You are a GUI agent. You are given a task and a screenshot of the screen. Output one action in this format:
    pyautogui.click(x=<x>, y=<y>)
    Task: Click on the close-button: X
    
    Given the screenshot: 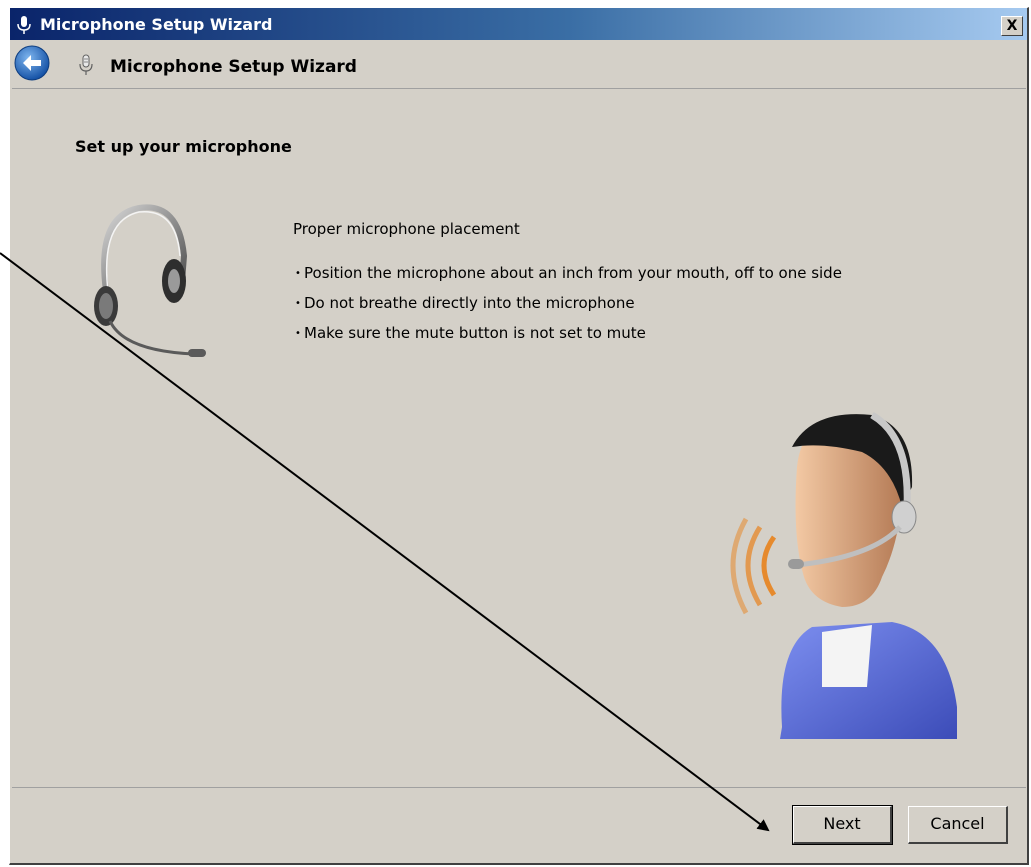 What is the action you would take?
    pyautogui.click(x=1012, y=26)
    